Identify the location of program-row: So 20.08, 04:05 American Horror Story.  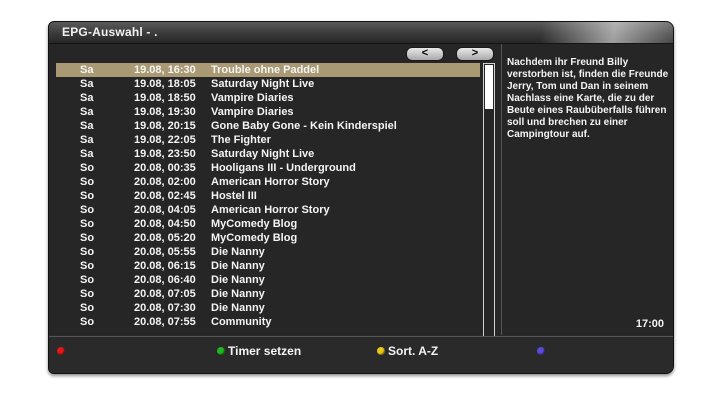
(268, 210).